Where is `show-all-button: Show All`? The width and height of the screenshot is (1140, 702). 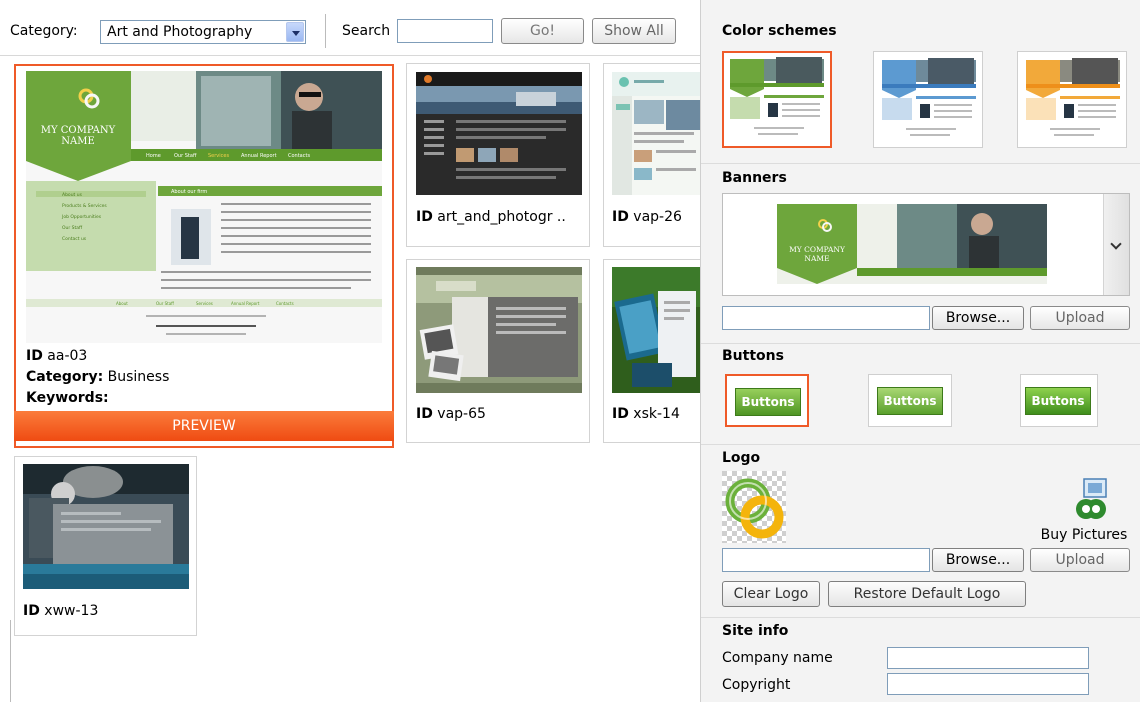
show-all-button: Show All is located at coordinates (634, 31).